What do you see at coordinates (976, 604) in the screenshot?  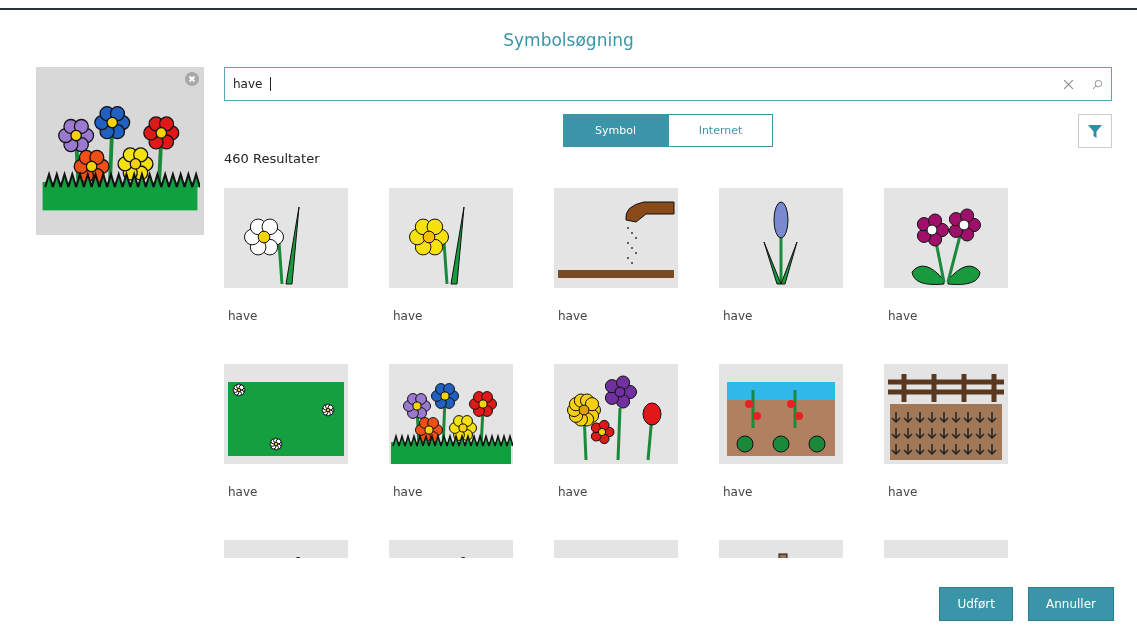 I see `done-button: Udført` at bounding box center [976, 604].